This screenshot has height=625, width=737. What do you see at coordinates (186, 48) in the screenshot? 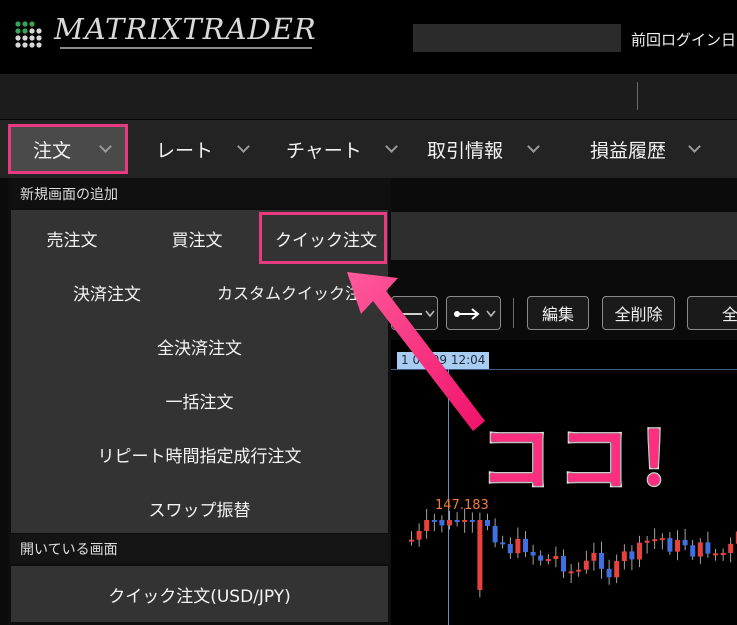
I see `logo-underline` at bounding box center [186, 48].